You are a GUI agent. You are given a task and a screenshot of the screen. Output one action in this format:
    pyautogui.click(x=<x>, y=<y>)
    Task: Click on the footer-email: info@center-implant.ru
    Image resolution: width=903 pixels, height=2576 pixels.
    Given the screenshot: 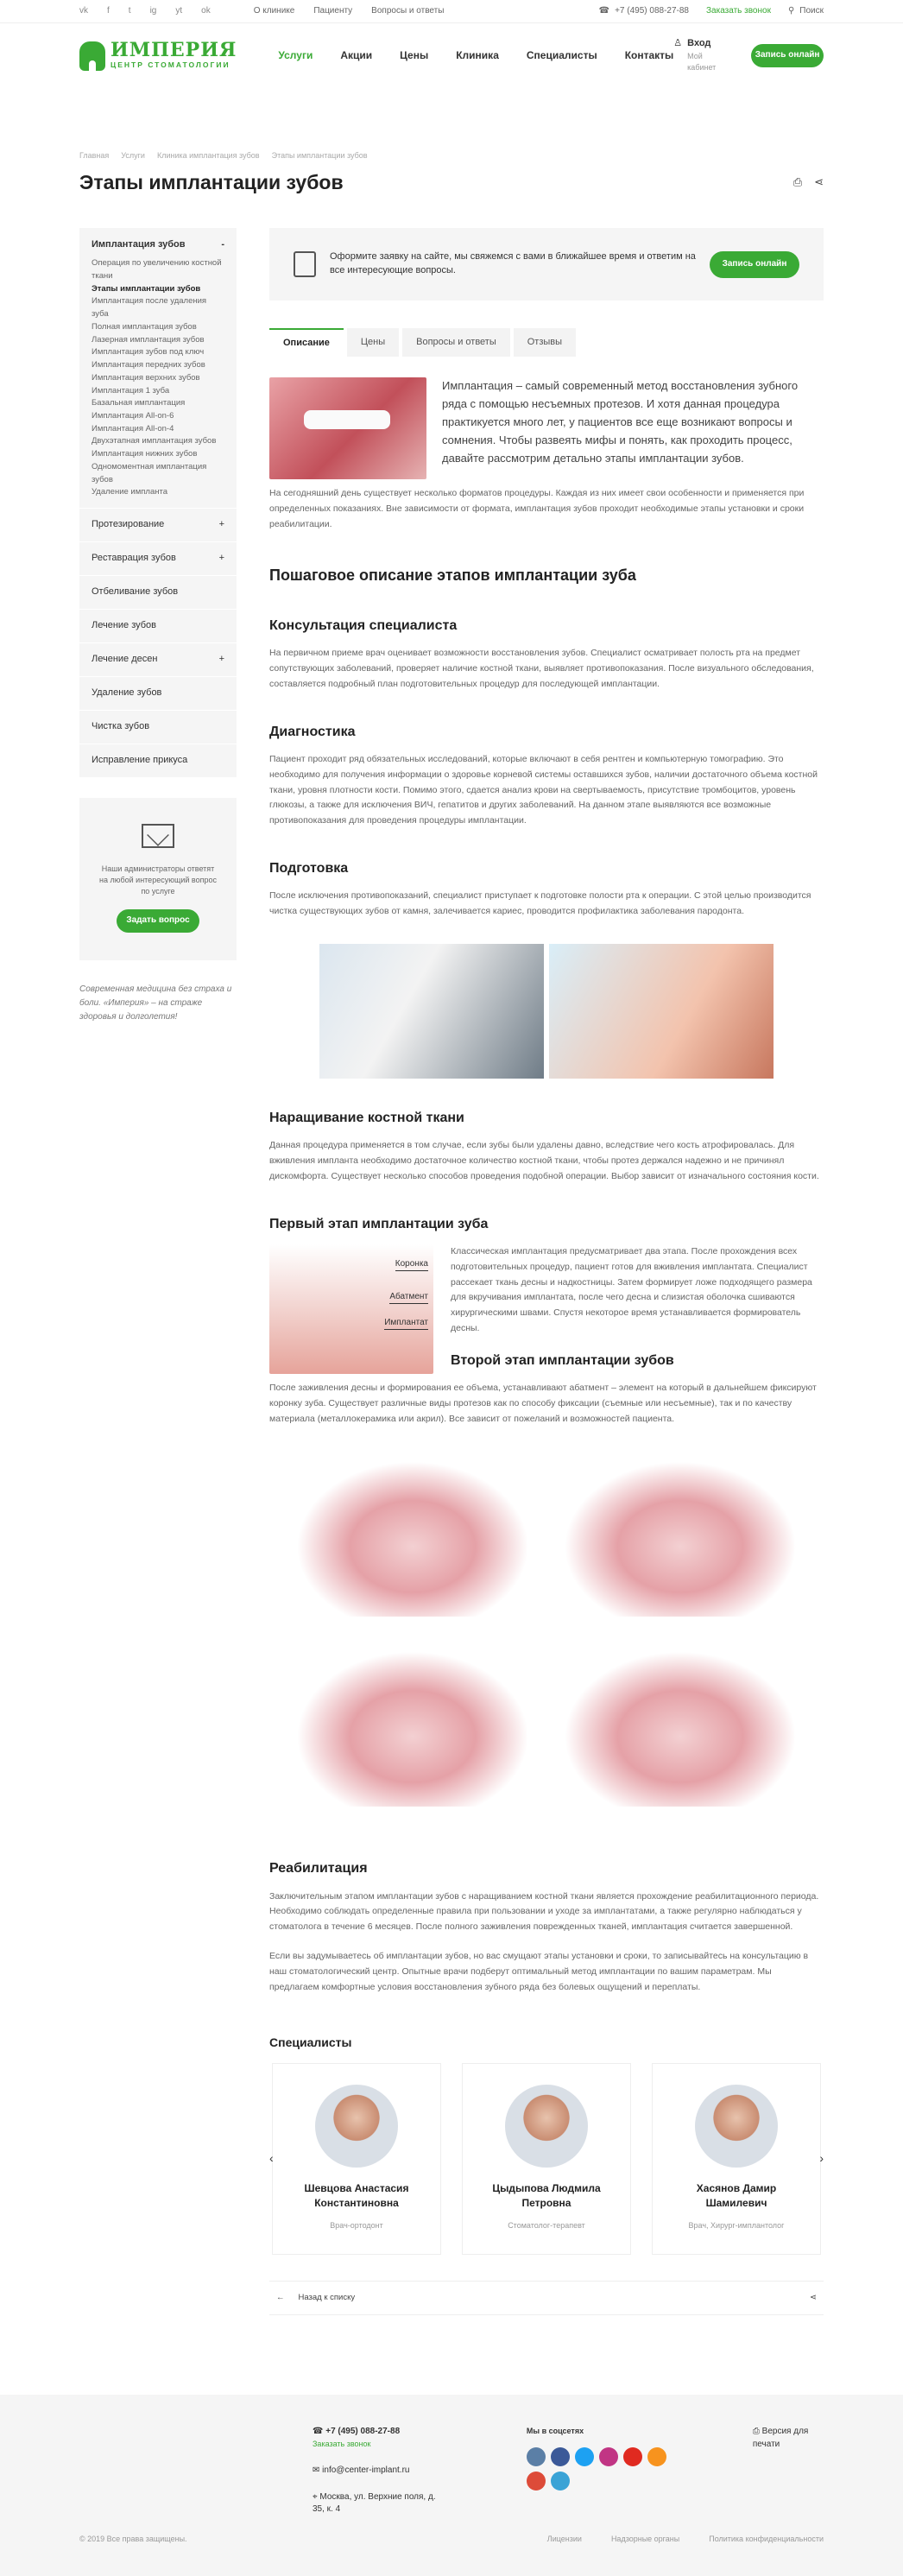 What is the action you would take?
    pyautogui.click(x=365, y=2470)
    